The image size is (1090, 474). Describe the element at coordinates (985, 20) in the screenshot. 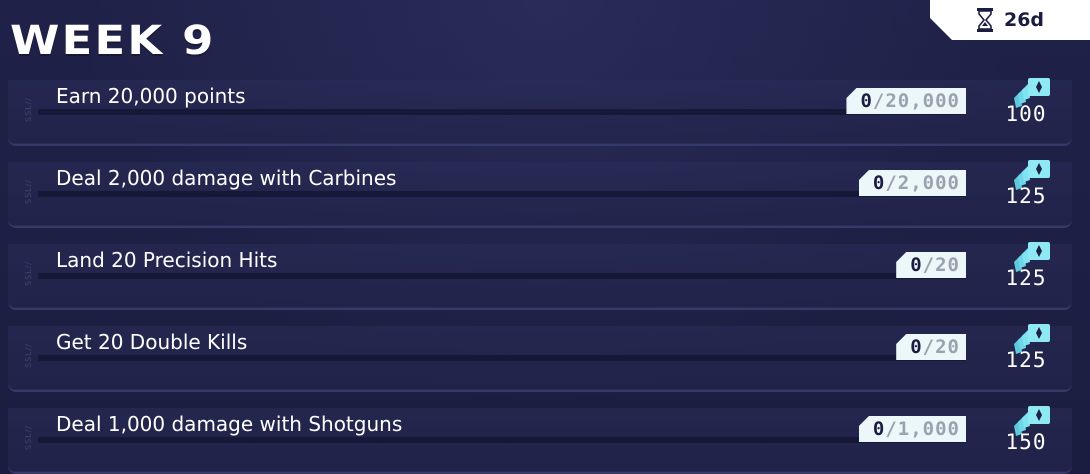

I see `hourglass-icon` at that location.